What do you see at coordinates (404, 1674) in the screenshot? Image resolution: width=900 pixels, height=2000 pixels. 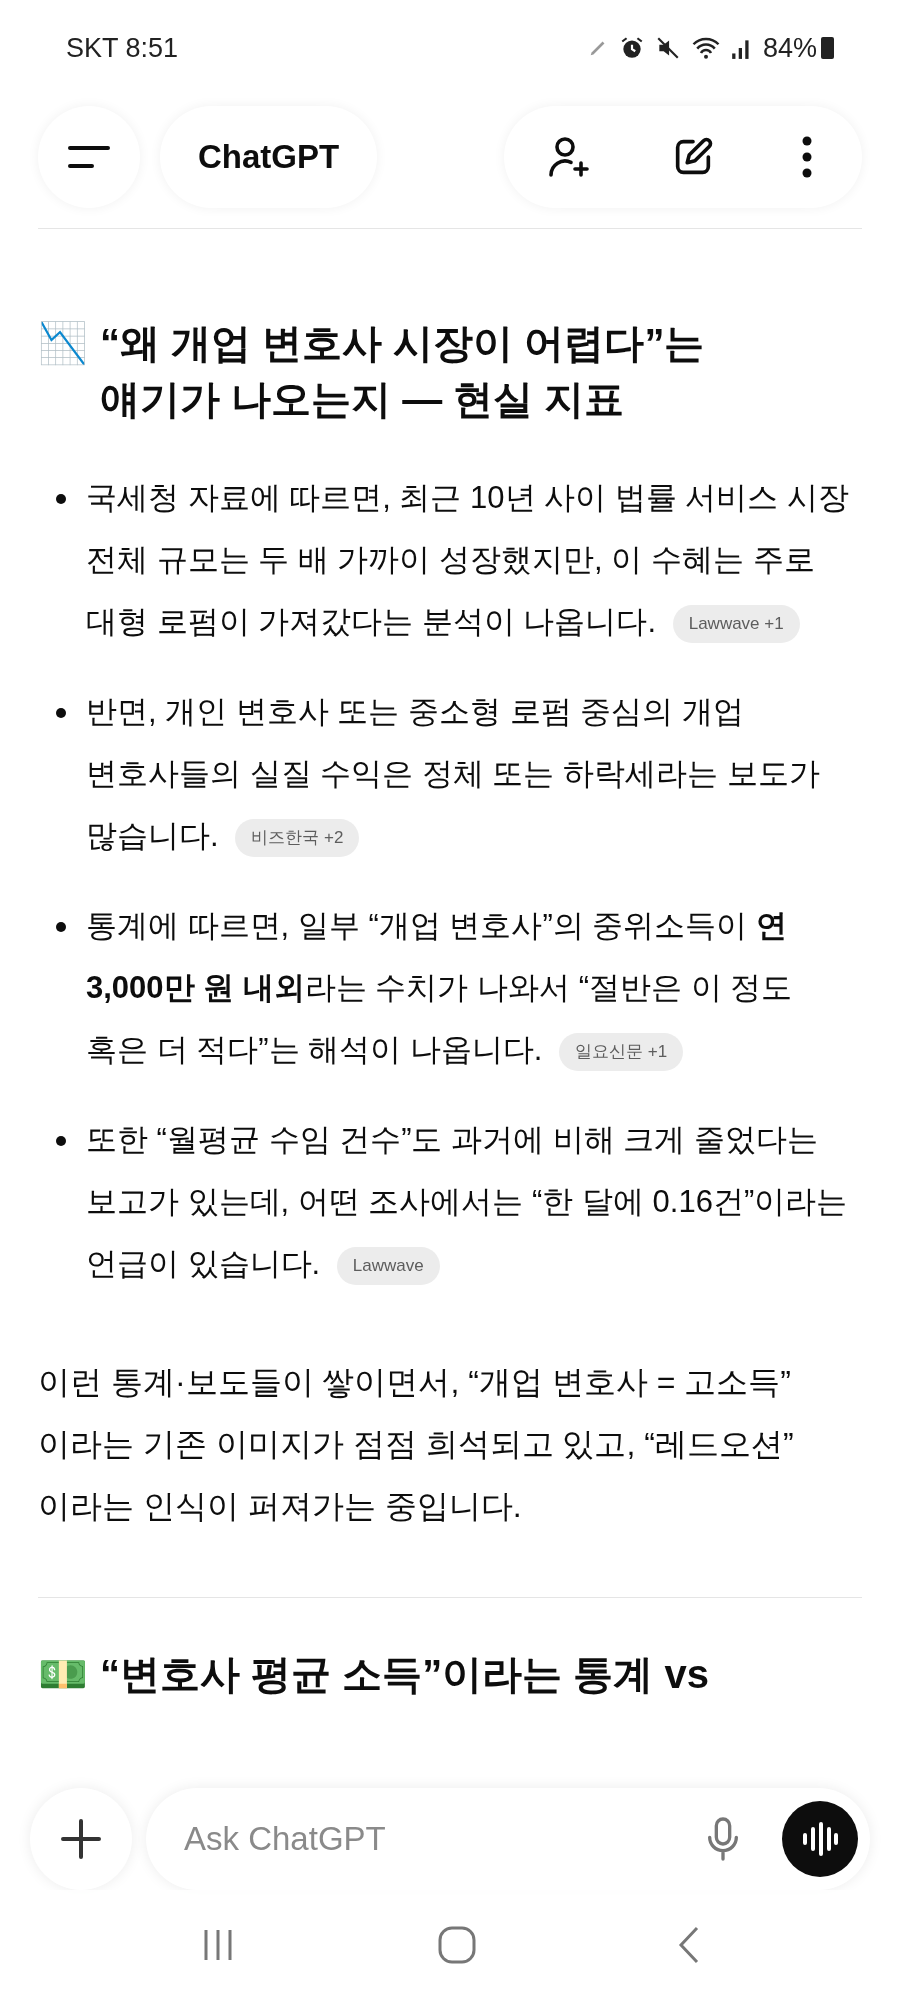 I see `section-heading: “변호사 평균 소득”이라는 통계 vs` at bounding box center [404, 1674].